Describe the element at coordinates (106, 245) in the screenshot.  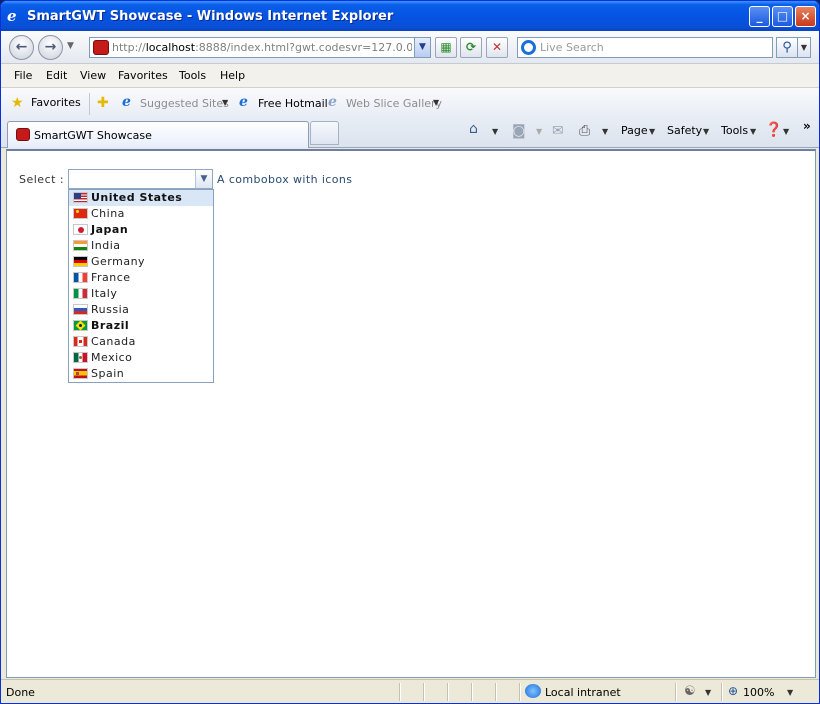
I see `list-item-label: India` at that location.